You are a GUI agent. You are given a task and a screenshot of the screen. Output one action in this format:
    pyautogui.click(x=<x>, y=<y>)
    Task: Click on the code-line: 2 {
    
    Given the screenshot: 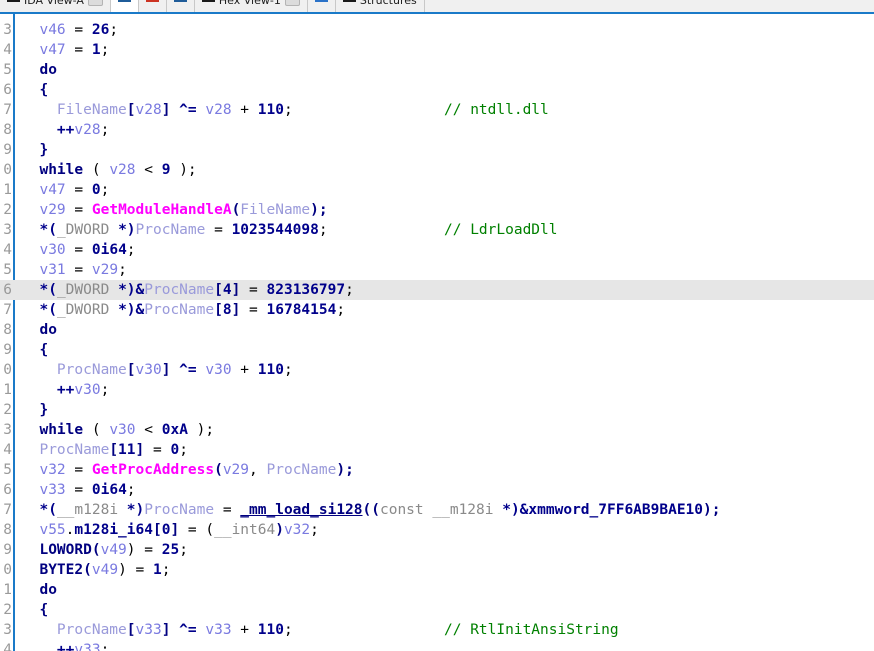 What is the action you would take?
    pyautogui.click(x=437, y=610)
    